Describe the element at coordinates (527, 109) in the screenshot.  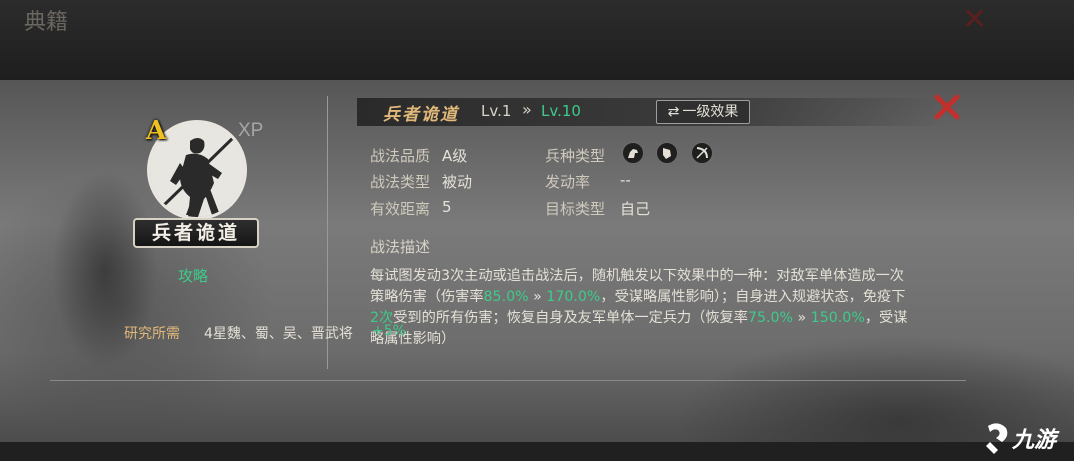
I see `level-arrow-icon: »` at that location.